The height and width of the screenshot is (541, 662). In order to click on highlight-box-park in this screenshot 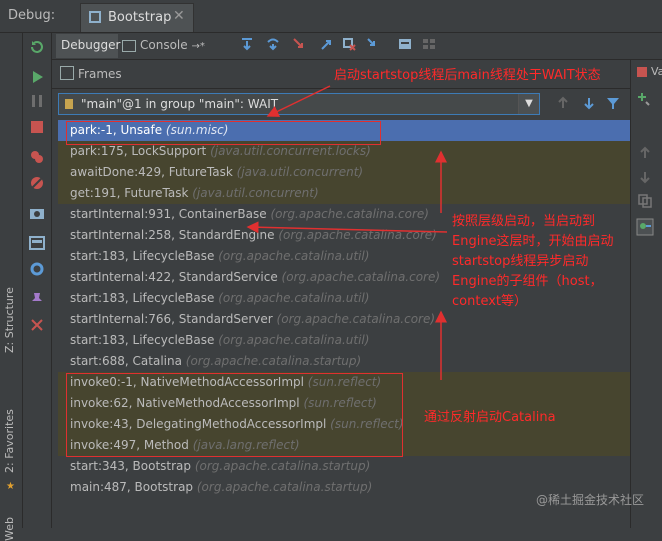, I will do `click(223, 133)`.